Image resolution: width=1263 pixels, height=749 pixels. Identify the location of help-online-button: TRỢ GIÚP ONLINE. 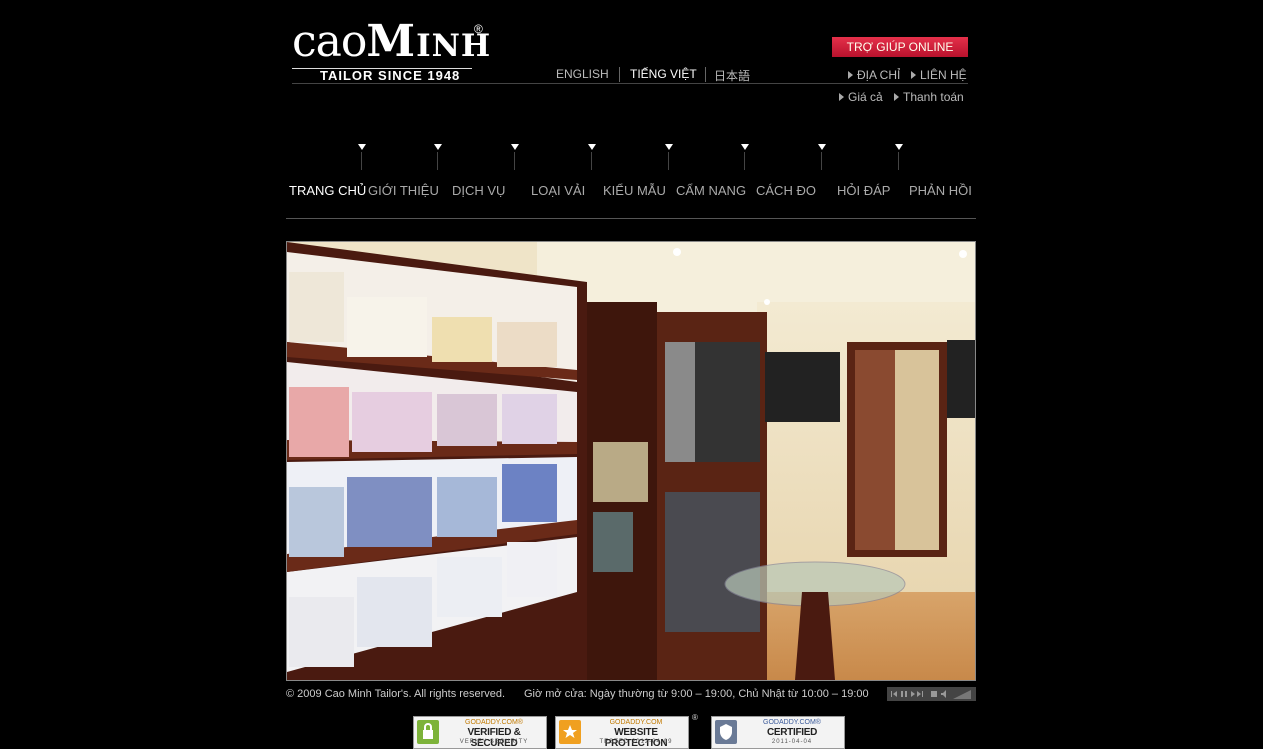
(900, 47).